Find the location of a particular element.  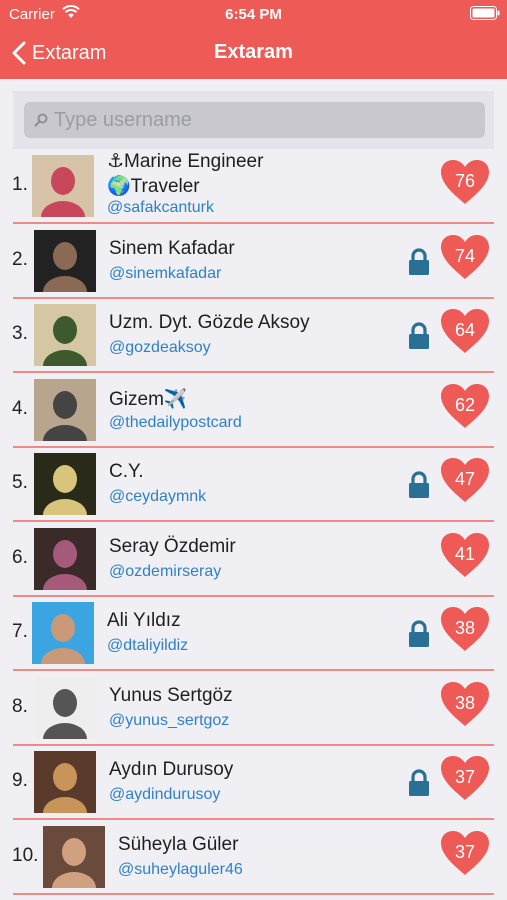

display-name-line2: 🌍Traveler is located at coordinates (153, 186).